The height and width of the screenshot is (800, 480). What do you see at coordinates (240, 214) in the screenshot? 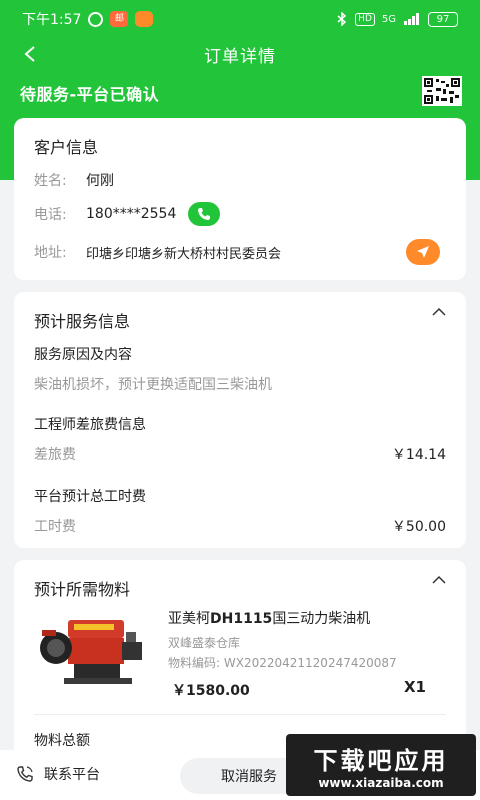
I see `customer-phone-row: 电话: 180****2554` at bounding box center [240, 214].